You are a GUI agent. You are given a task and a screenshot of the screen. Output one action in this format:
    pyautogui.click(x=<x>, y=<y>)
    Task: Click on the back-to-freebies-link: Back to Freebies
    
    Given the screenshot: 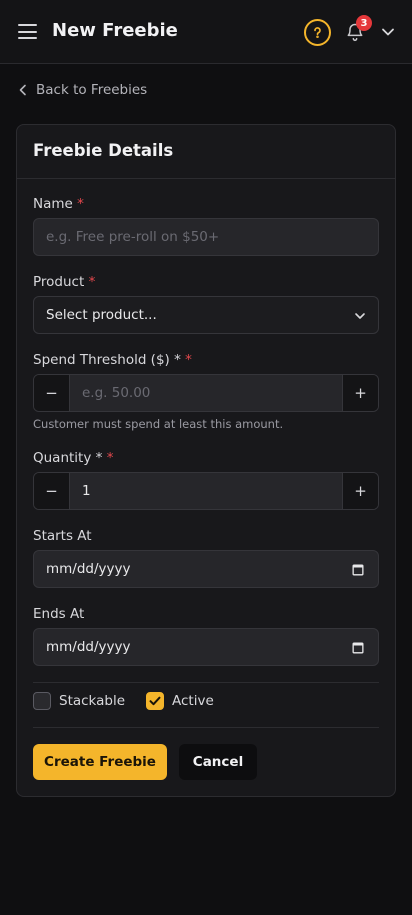 What is the action you would take?
    pyautogui.click(x=82, y=90)
    